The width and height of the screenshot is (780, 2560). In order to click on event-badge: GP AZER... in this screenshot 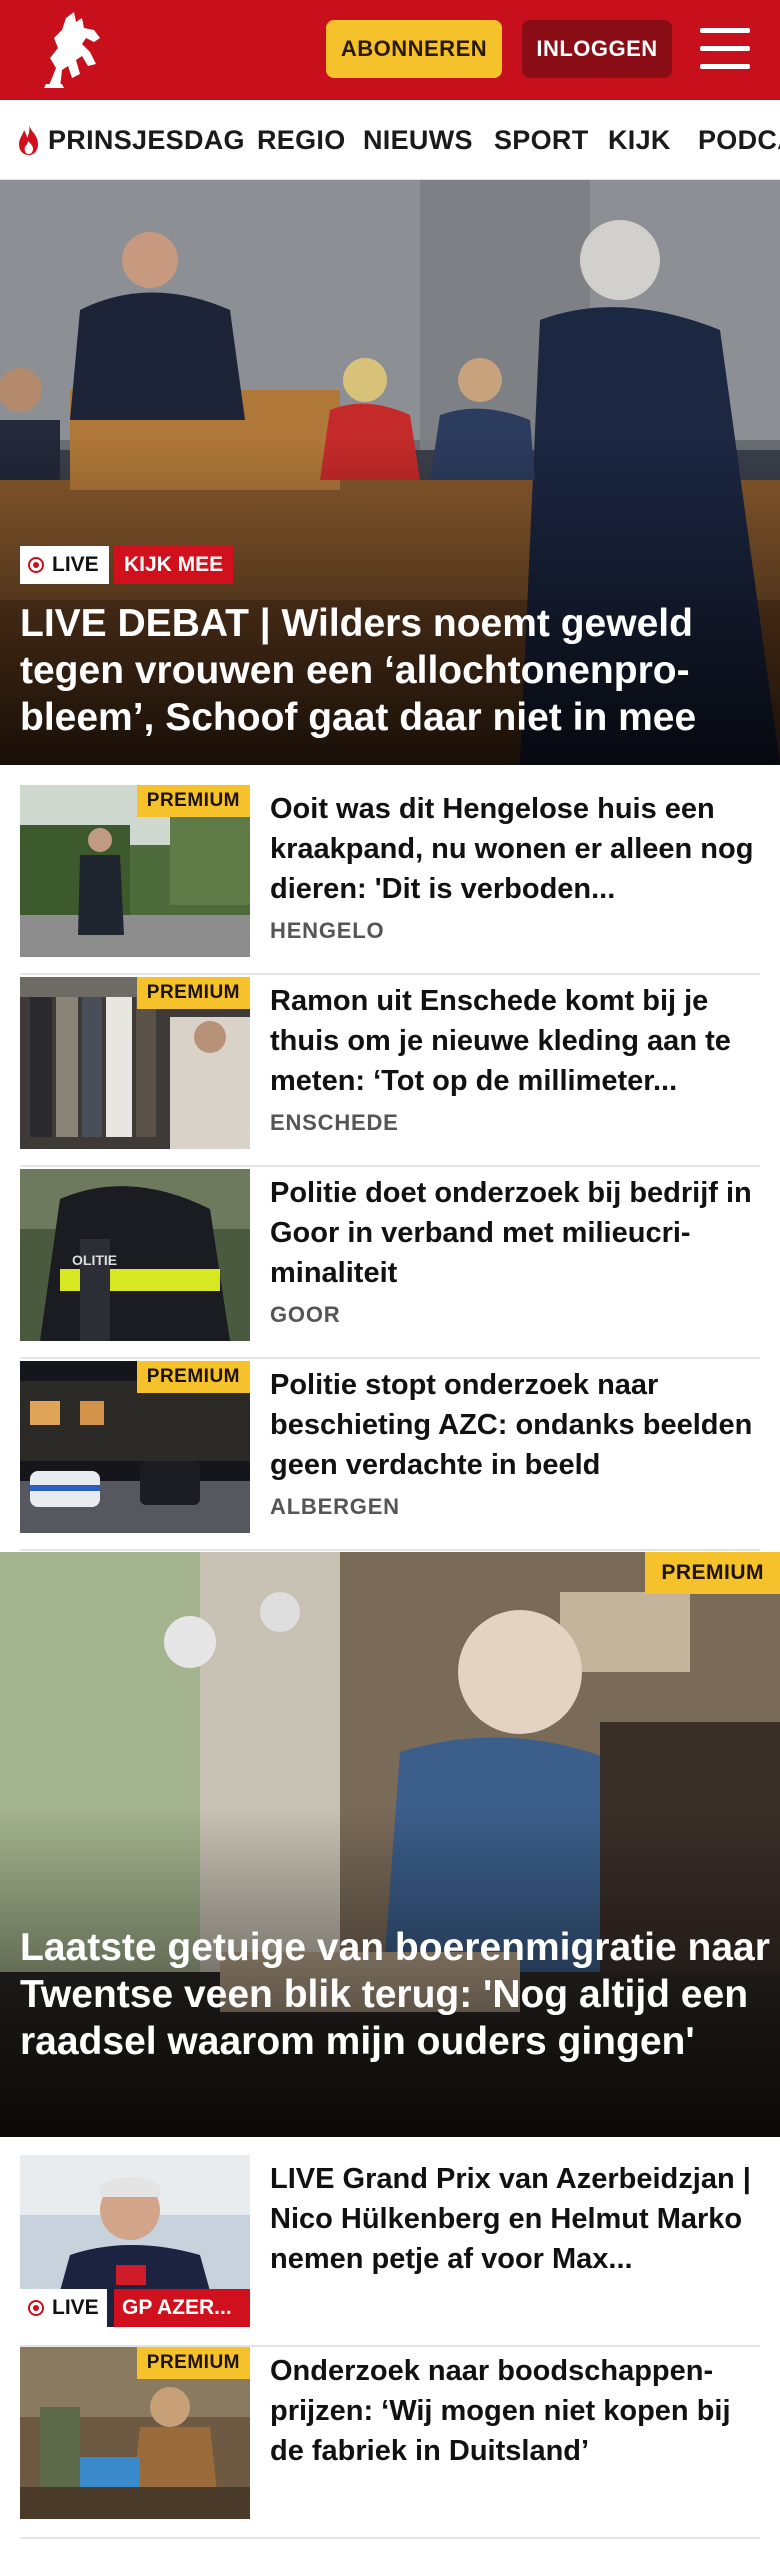, I will do `click(182, 2308)`.